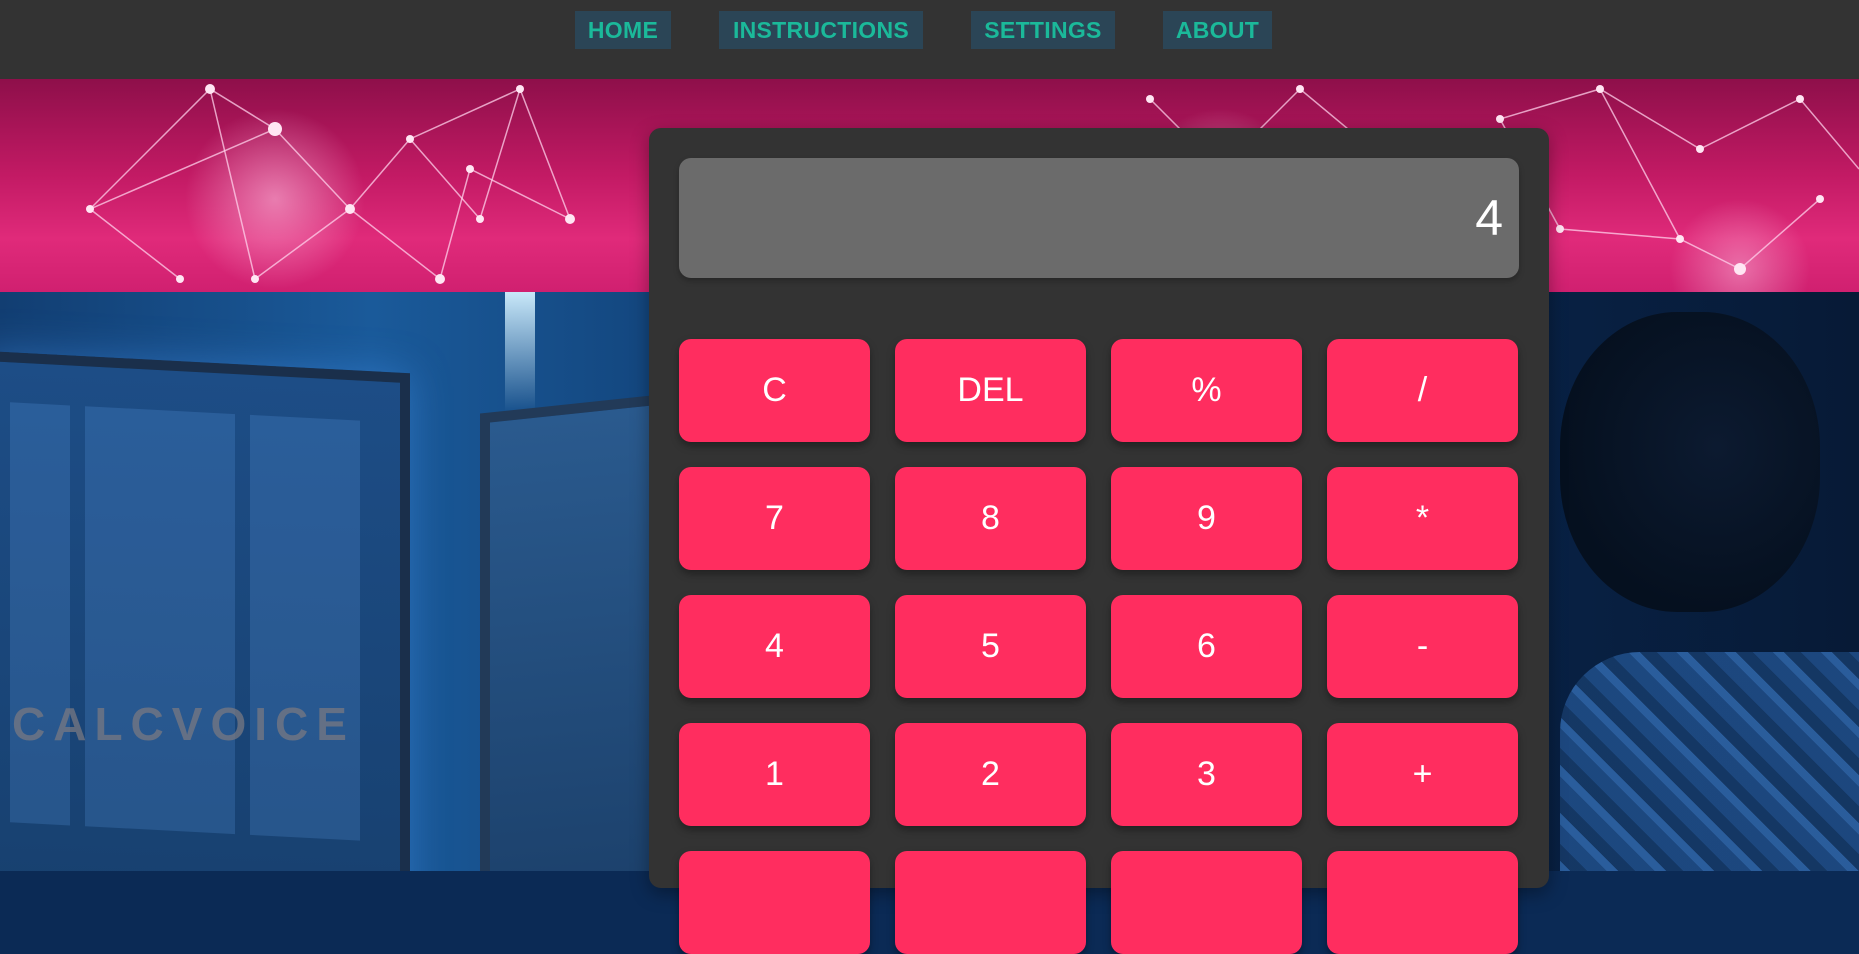 Image resolution: width=1859 pixels, height=954 pixels. What do you see at coordinates (990, 774) in the screenshot?
I see `digit-2-button: 2` at bounding box center [990, 774].